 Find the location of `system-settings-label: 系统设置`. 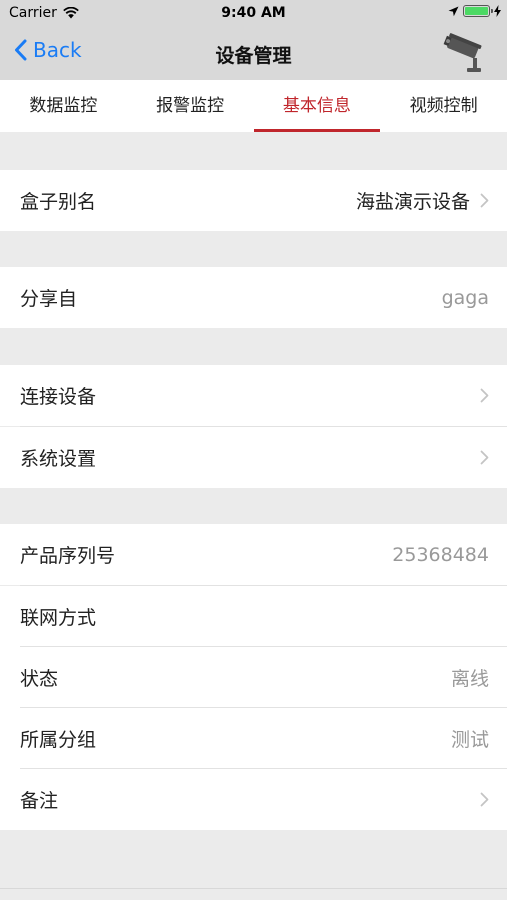

system-settings-label: 系统设置 is located at coordinates (58, 459).